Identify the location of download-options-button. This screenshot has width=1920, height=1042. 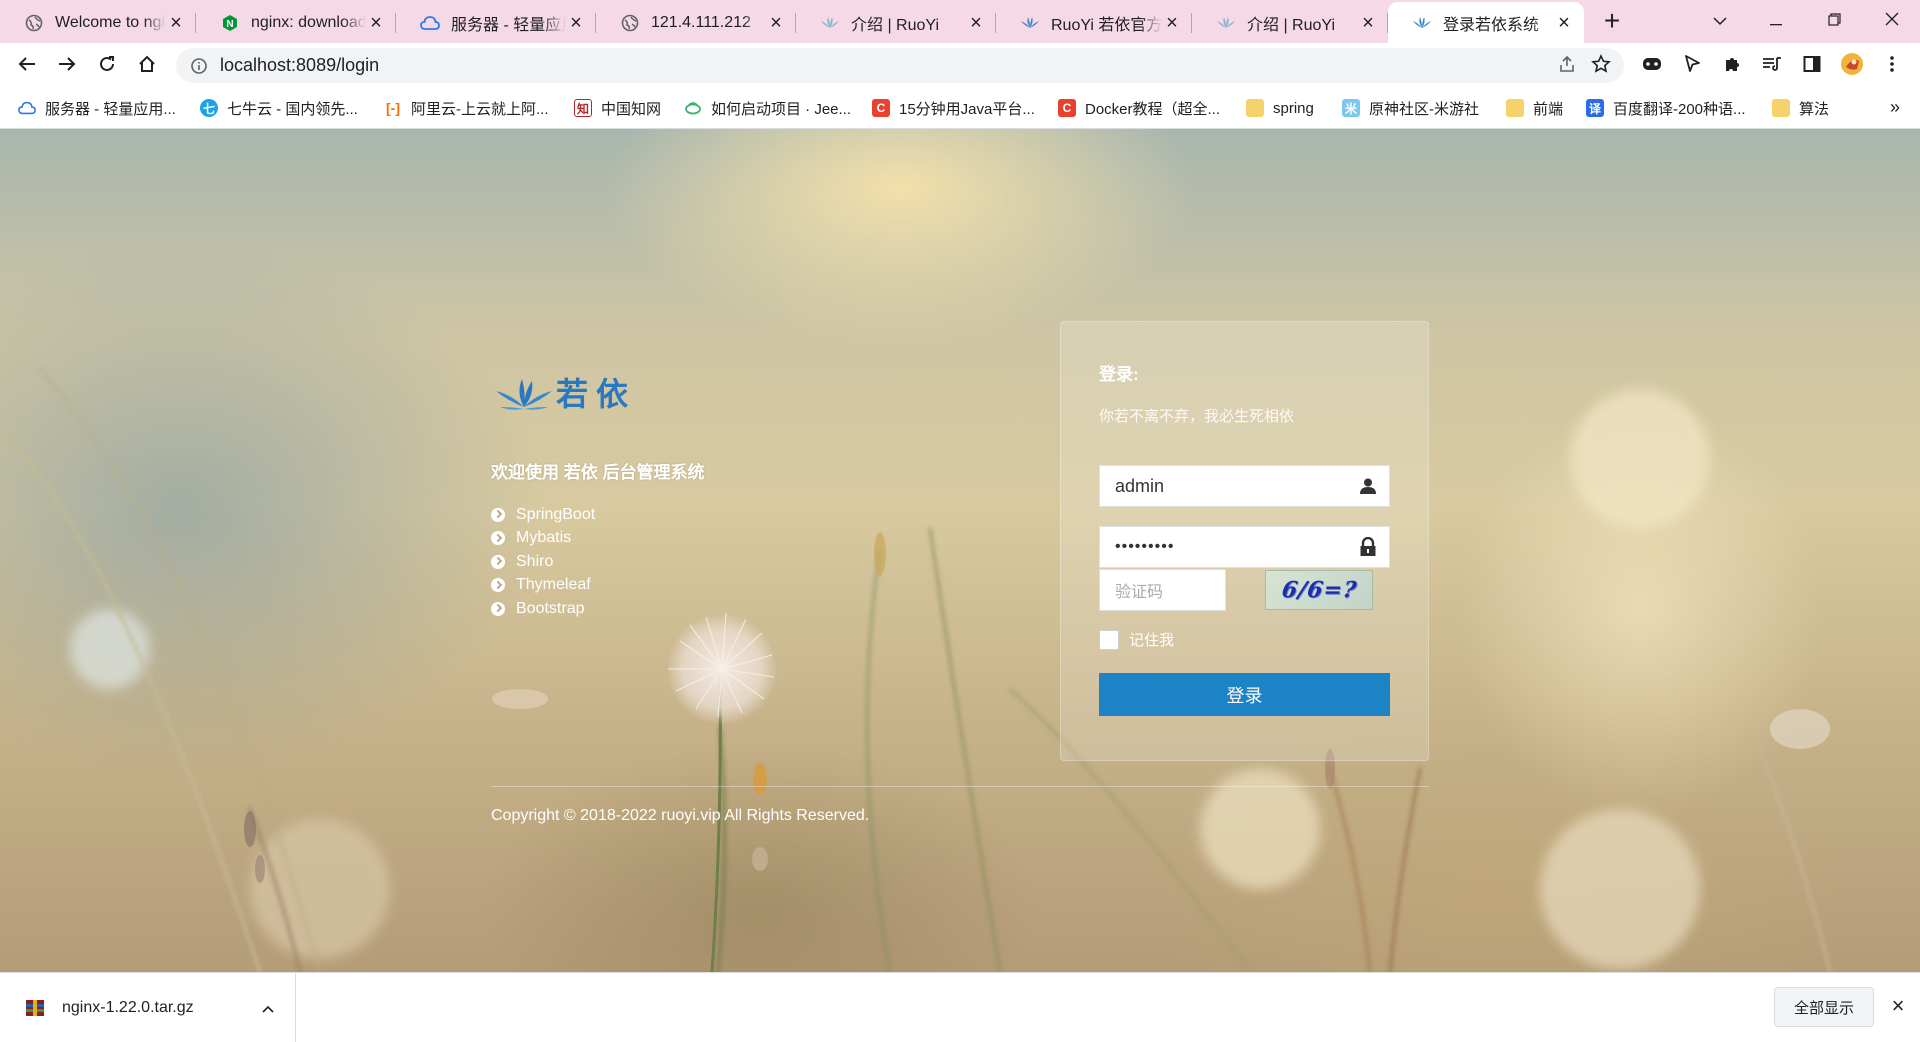
(268, 1008).